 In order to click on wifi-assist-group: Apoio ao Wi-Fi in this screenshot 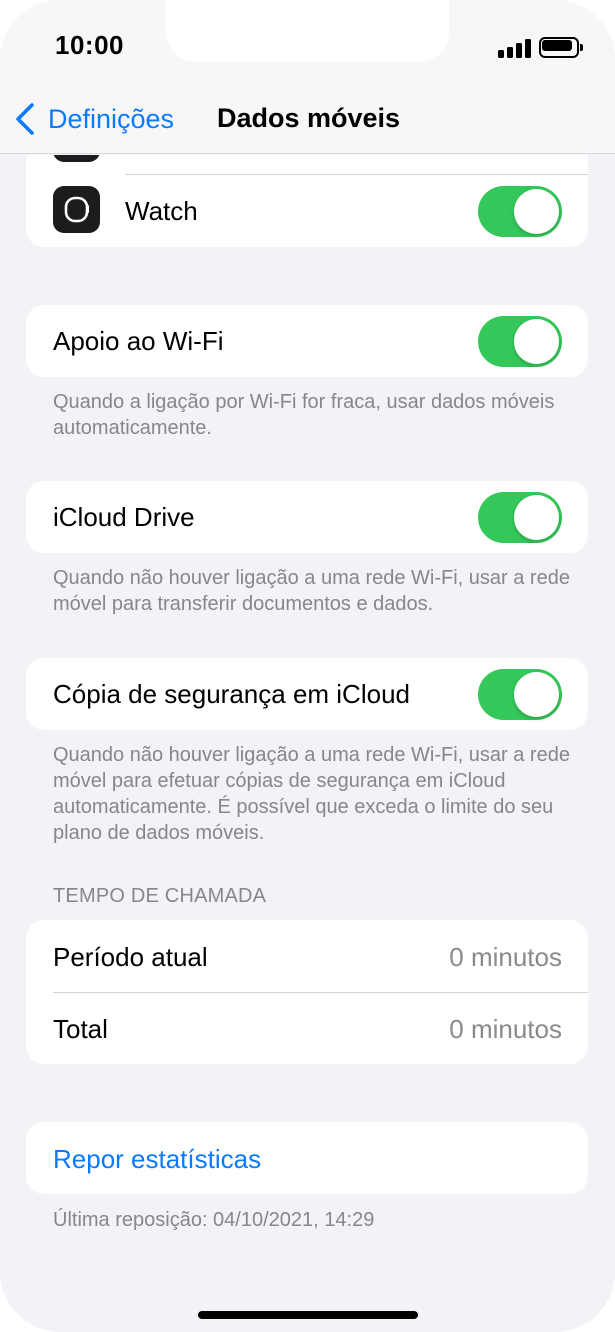, I will do `click(307, 341)`.